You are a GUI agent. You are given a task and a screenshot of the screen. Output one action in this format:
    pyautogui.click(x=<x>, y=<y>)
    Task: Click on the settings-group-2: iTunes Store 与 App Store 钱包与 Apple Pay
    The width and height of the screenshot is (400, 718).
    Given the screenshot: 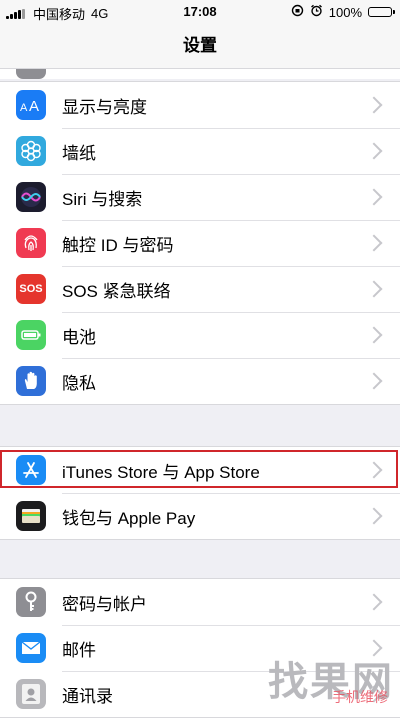 What is the action you would take?
    pyautogui.click(x=200, y=493)
    